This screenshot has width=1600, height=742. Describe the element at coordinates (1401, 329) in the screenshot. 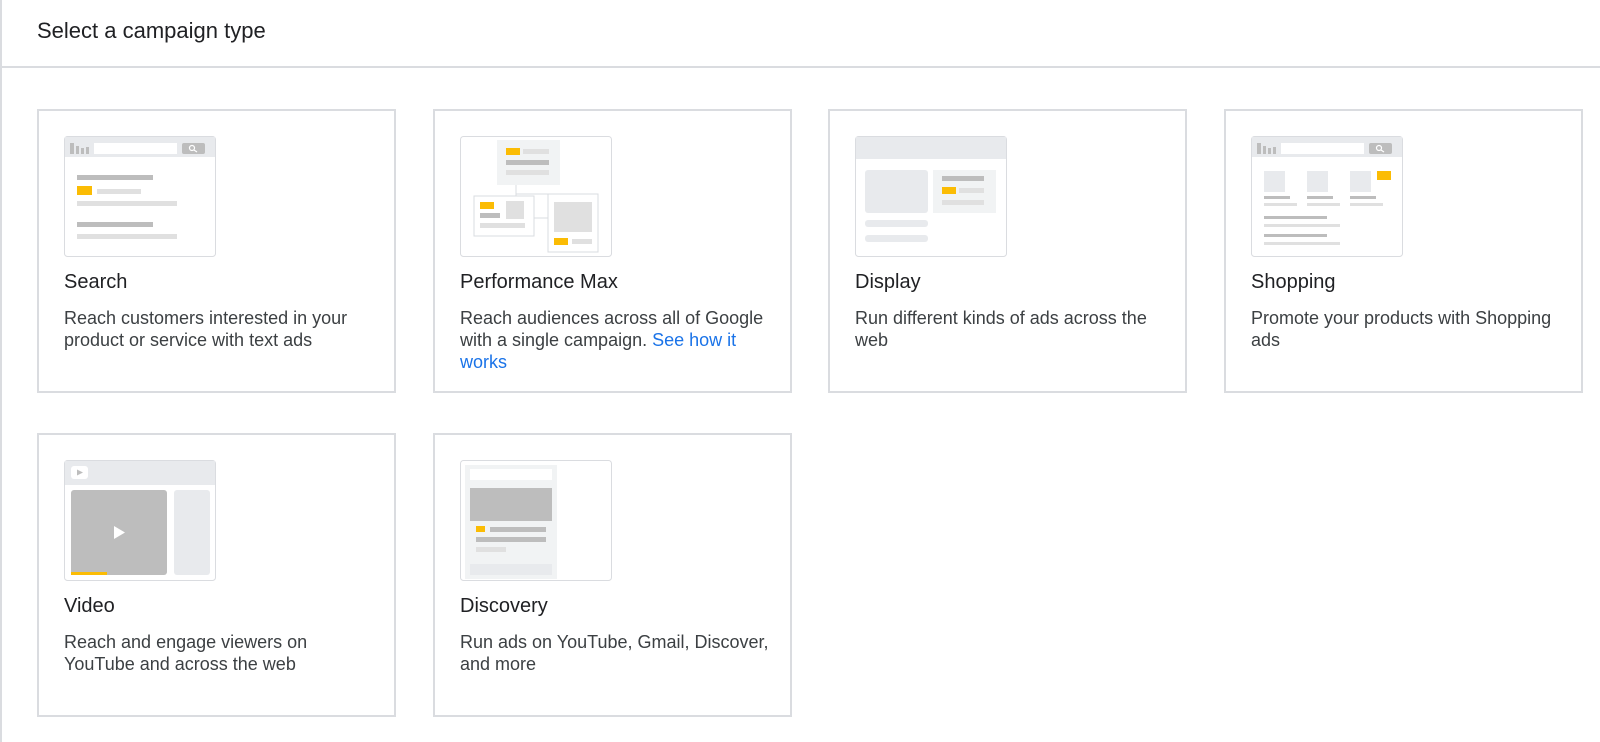

I see `campaign-description: Promote your products with Shopping ads` at that location.